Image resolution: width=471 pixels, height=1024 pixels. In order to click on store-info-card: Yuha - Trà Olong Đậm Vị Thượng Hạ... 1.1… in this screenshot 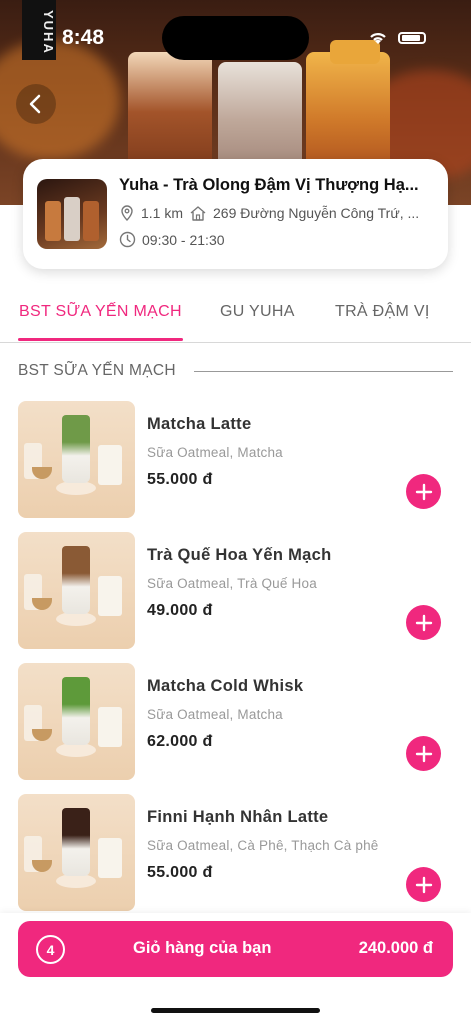, I will do `click(235, 214)`.